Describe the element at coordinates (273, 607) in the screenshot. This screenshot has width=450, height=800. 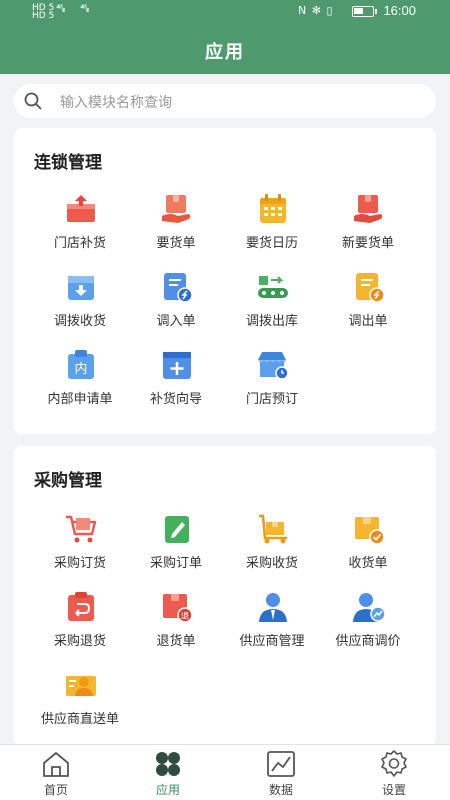
I see `supplier-icon` at that location.